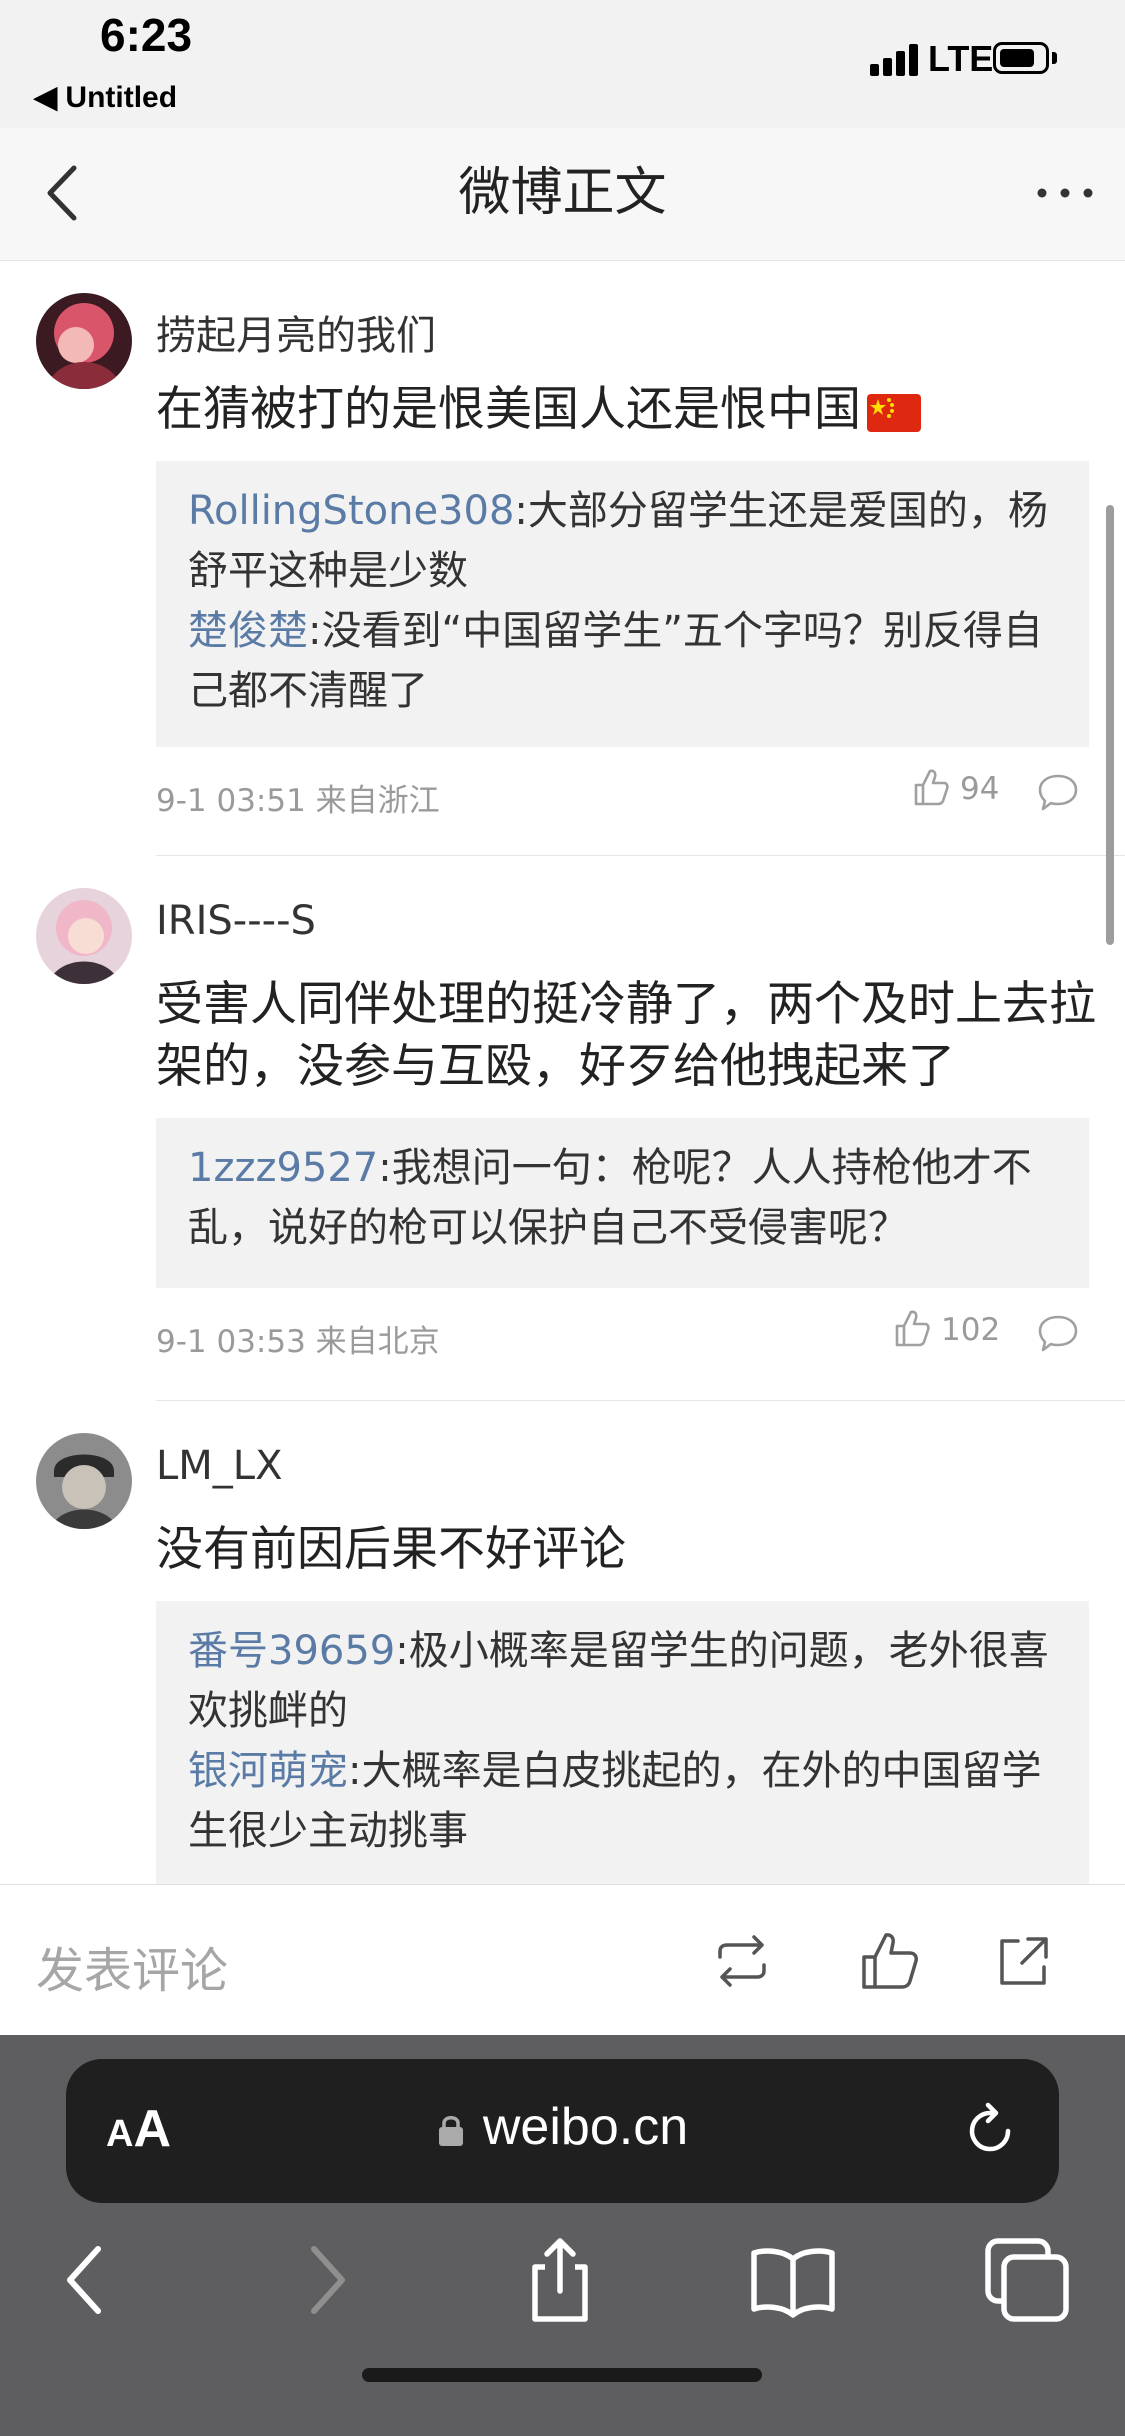 The image size is (1125, 2436). Describe the element at coordinates (990, 2131) in the screenshot. I see `reload-icon` at that location.